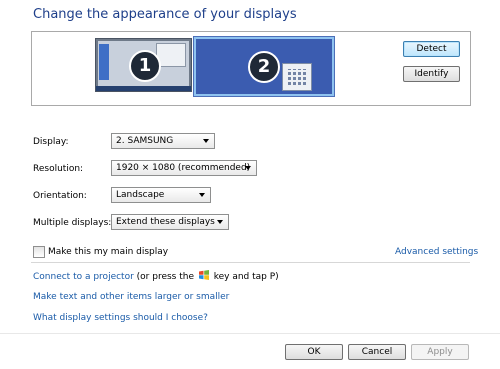  I want to click on connect-projector-link: Connect to a projector, so click(83, 277).